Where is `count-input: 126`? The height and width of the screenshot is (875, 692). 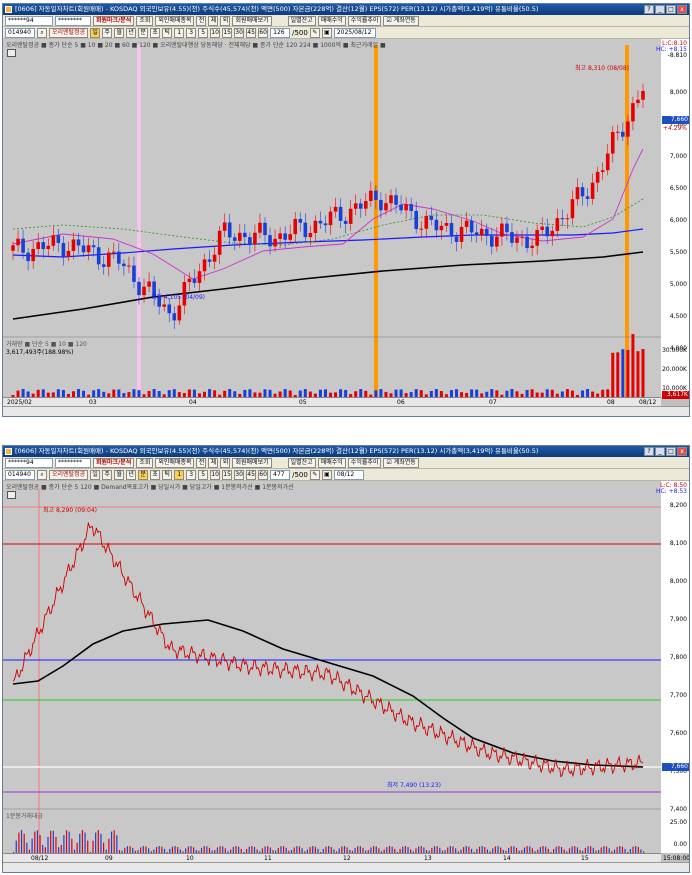 count-input: 126 is located at coordinates (280, 32).